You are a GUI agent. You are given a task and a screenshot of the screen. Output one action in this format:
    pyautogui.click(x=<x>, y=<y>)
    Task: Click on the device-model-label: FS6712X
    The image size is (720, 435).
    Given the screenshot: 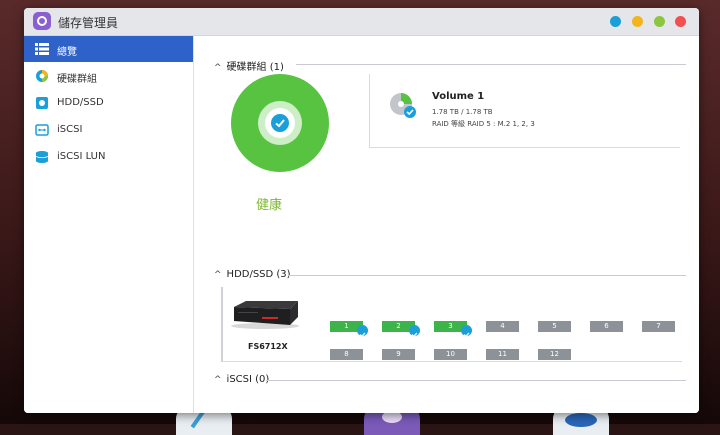 What is the action you would take?
    pyautogui.click(x=268, y=346)
    